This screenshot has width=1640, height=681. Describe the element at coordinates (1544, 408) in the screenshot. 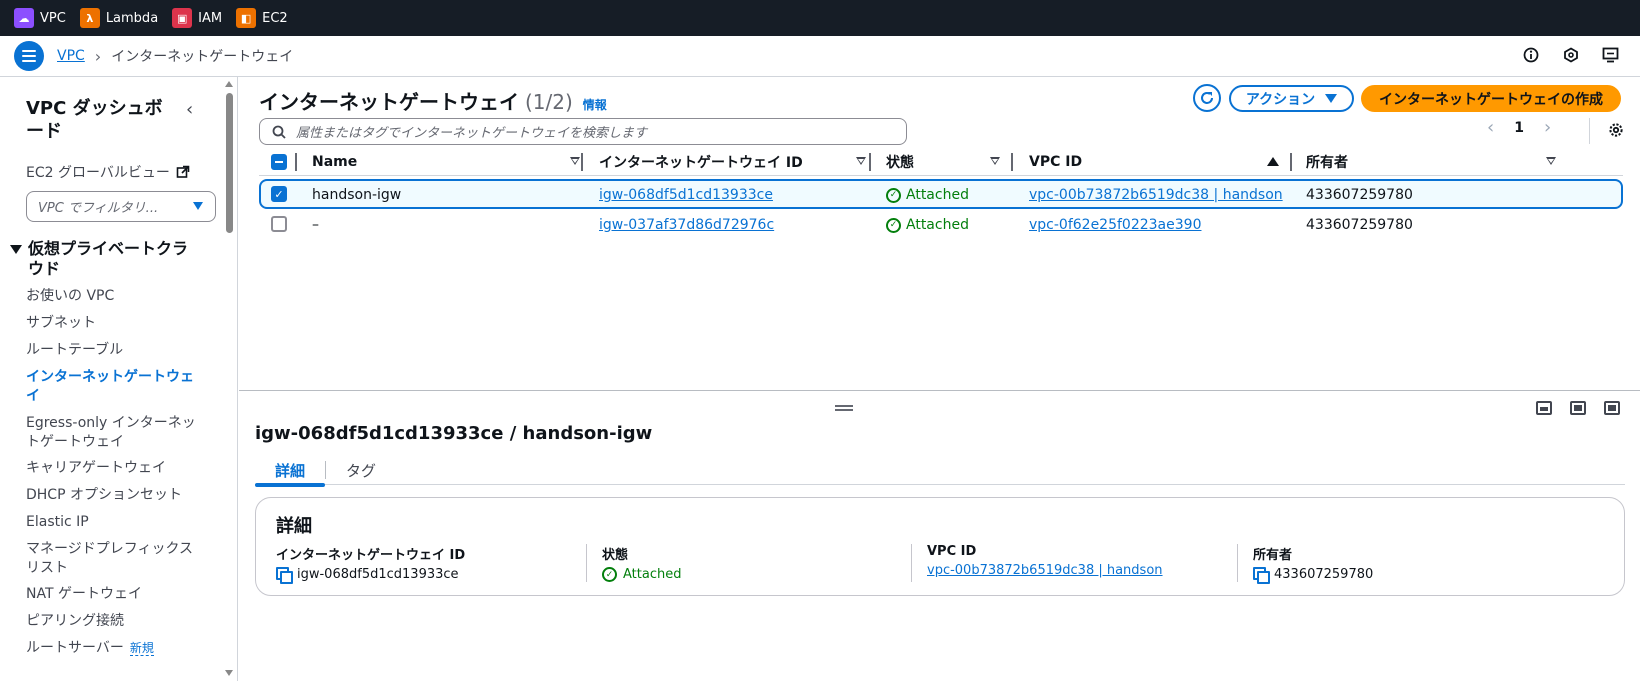

I see `panel-bottom-icon` at that location.